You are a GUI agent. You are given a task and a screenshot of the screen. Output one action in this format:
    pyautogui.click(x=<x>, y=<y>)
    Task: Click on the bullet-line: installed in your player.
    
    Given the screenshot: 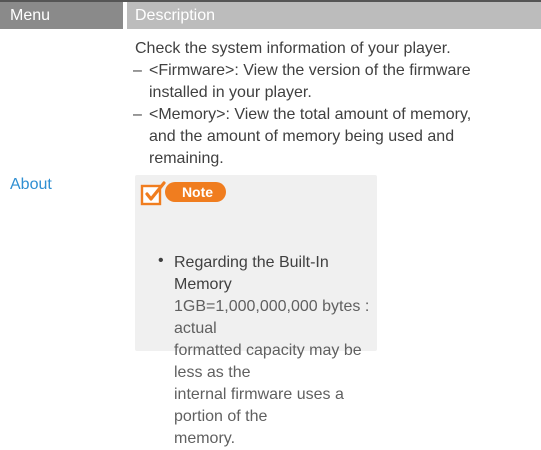 What is the action you would take?
    pyautogui.click(x=230, y=92)
    